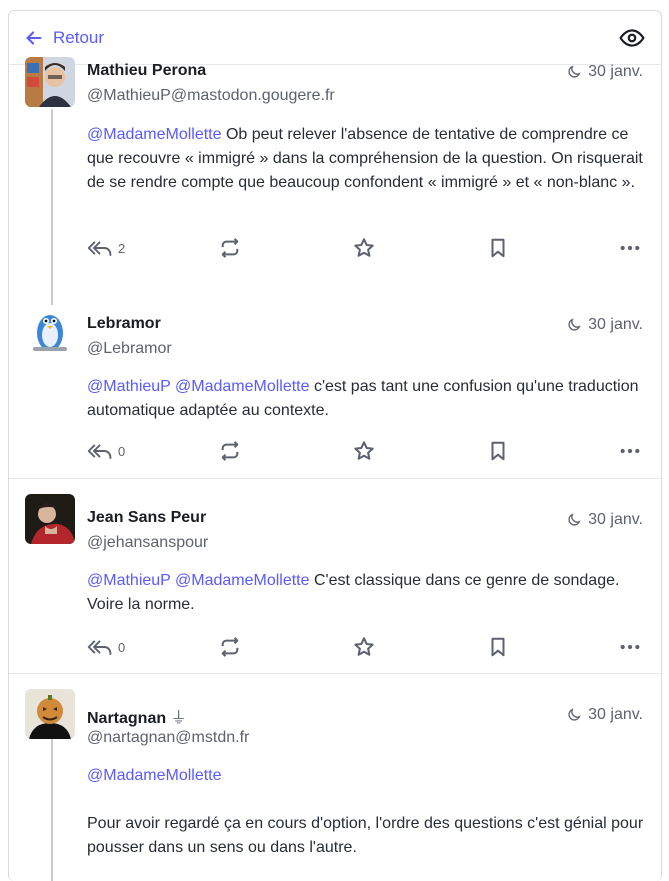 This screenshot has width=669, height=881. I want to click on account-handle: @Lebramor, so click(129, 349).